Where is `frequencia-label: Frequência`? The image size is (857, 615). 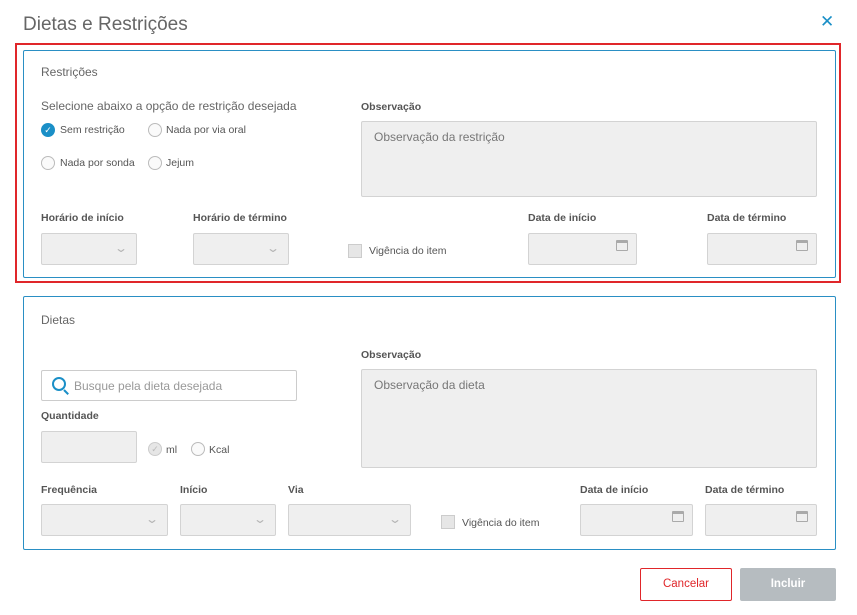 frequencia-label: Frequência is located at coordinates (69, 490).